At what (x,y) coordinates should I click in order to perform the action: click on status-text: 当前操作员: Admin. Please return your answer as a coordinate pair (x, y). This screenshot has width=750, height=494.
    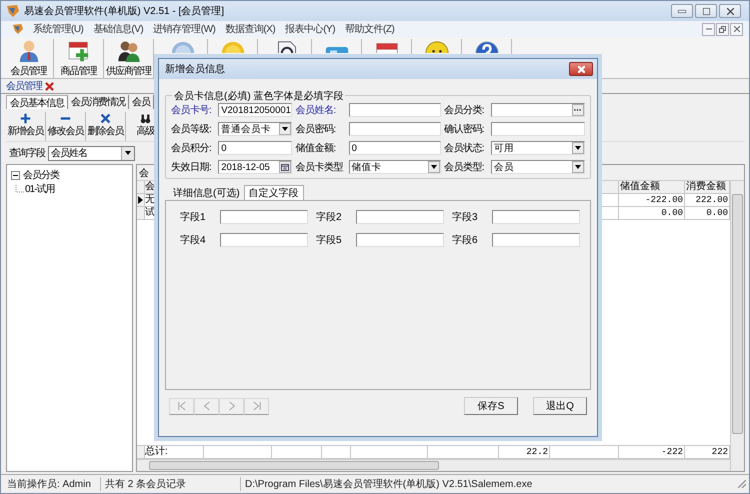
    Looking at the image, I should click on (51, 484).